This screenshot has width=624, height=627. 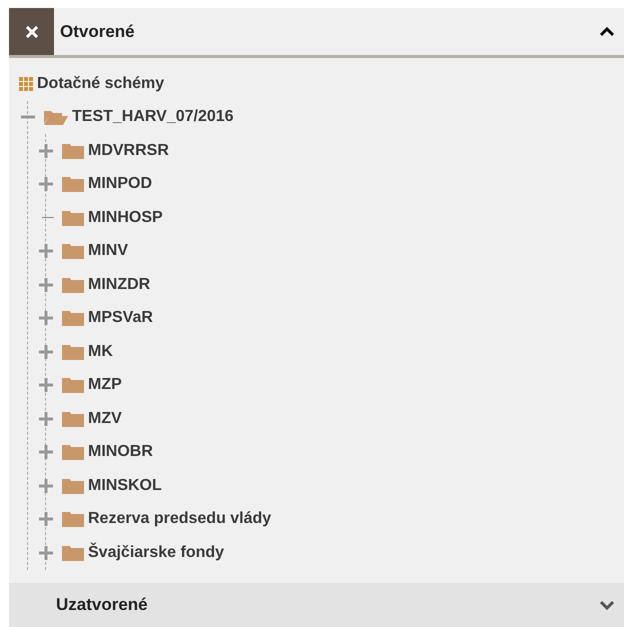 I want to click on section-title: Otvorené, so click(x=98, y=31).